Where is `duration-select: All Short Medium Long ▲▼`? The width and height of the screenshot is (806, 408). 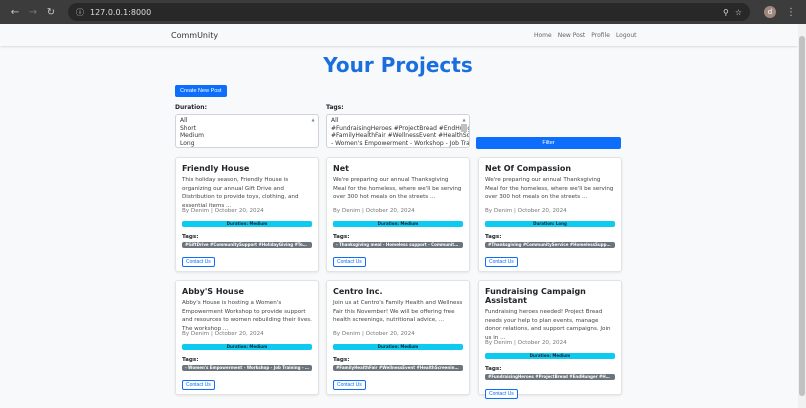 duration-select: All Short Medium Long ▲▼ is located at coordinates (247, 131).